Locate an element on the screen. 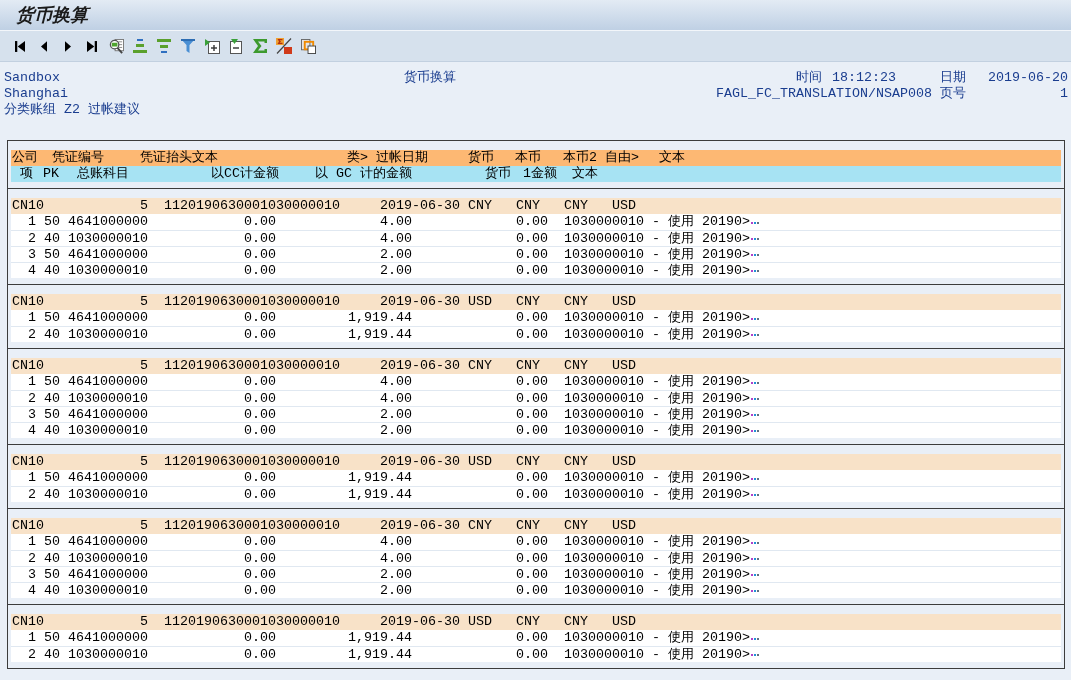 The height and width of the screenshot is (680, 1071). filter-icon is located at coordinates (188, 46).